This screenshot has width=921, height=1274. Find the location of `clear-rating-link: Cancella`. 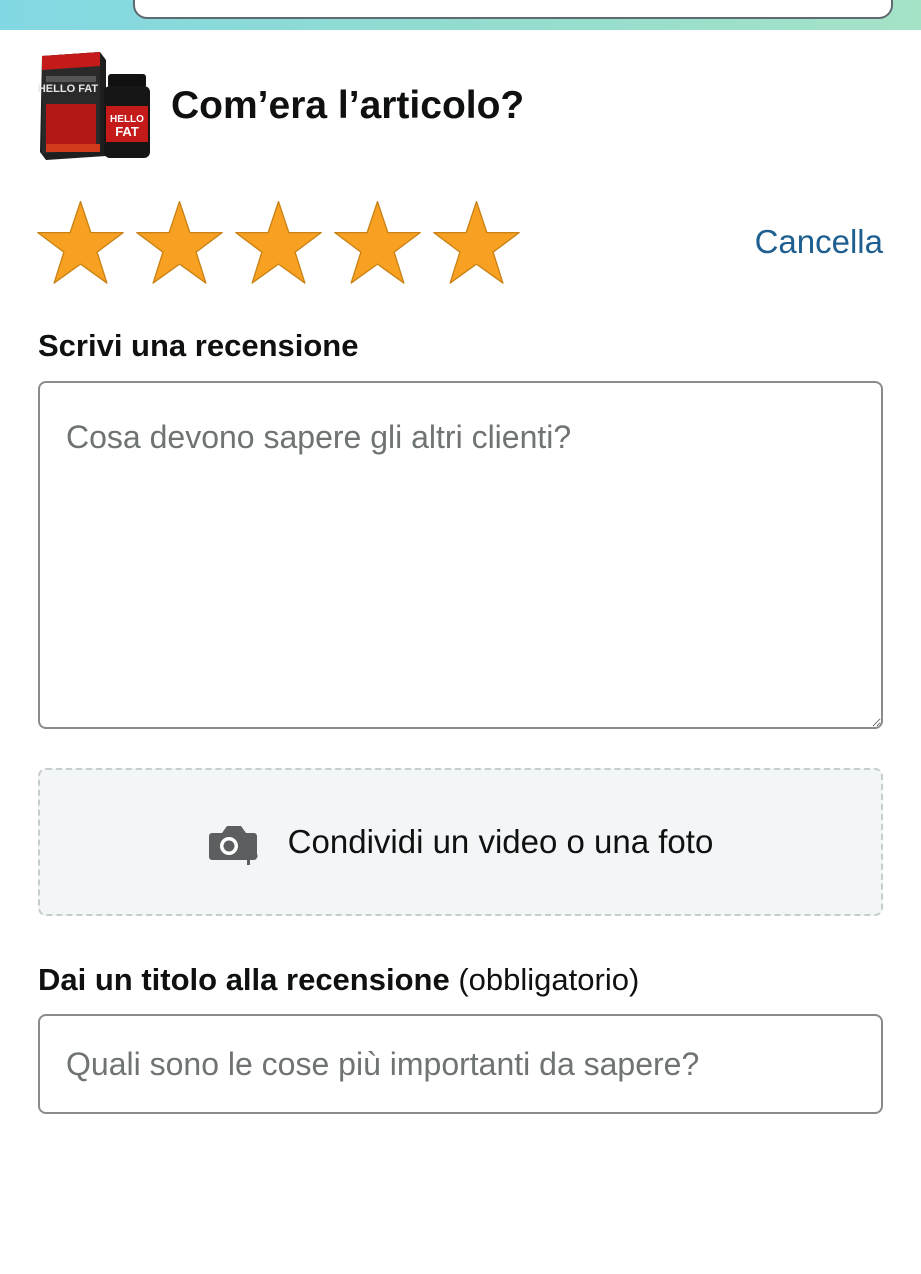

clear-rating-link: Cancella is located at coordinates (819, 242).